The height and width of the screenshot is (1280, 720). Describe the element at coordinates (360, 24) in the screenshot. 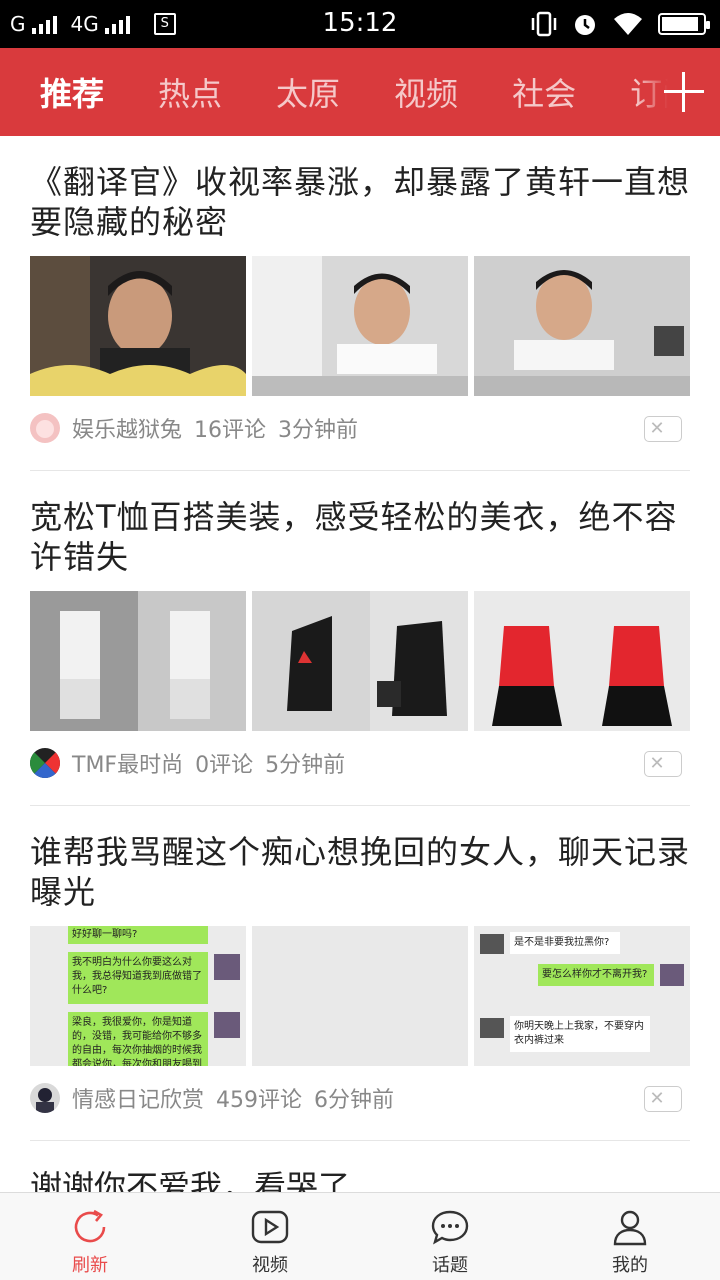

I see `status-bar: G 4G S 15:12` at that location.